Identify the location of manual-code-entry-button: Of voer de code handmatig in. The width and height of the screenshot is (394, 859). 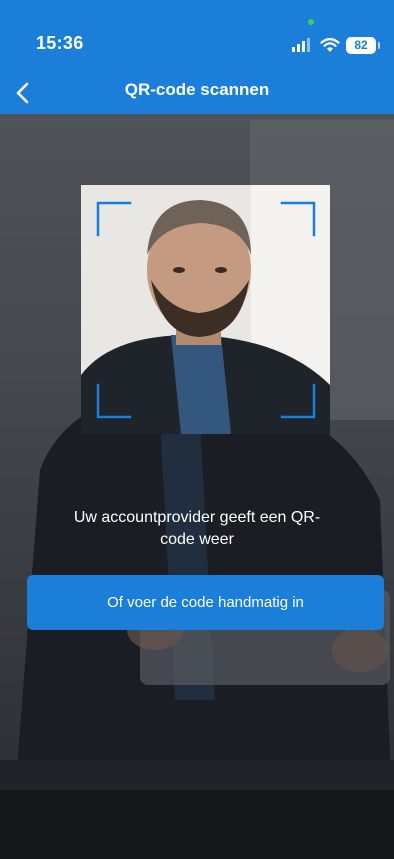
(205, 602).